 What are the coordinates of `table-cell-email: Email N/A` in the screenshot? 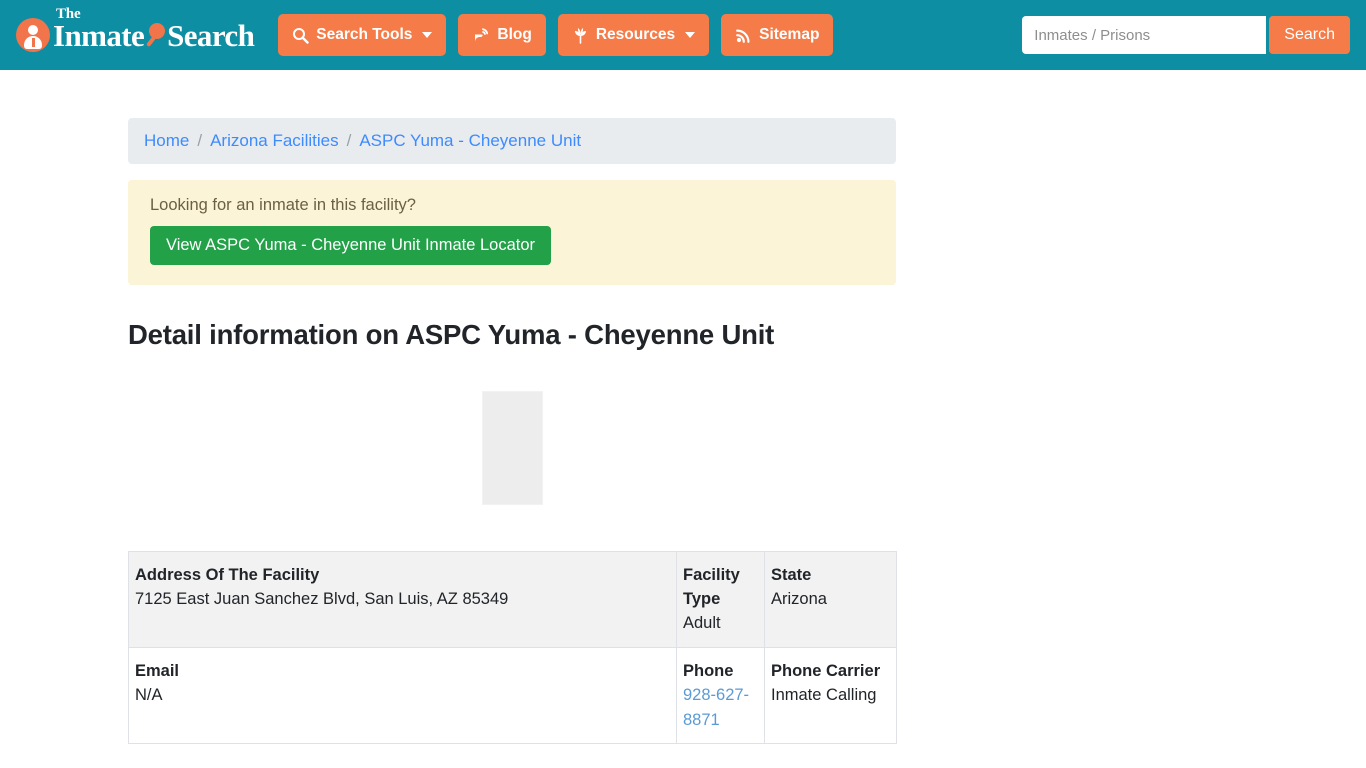 It's located at (402, 695).